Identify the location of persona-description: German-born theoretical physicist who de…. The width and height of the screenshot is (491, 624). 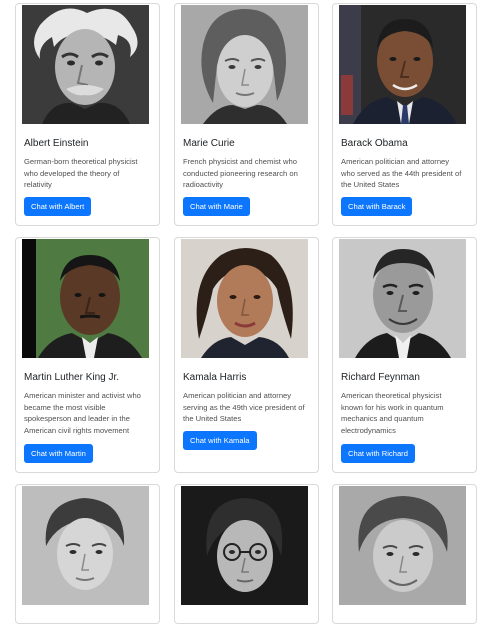
(81, 173).